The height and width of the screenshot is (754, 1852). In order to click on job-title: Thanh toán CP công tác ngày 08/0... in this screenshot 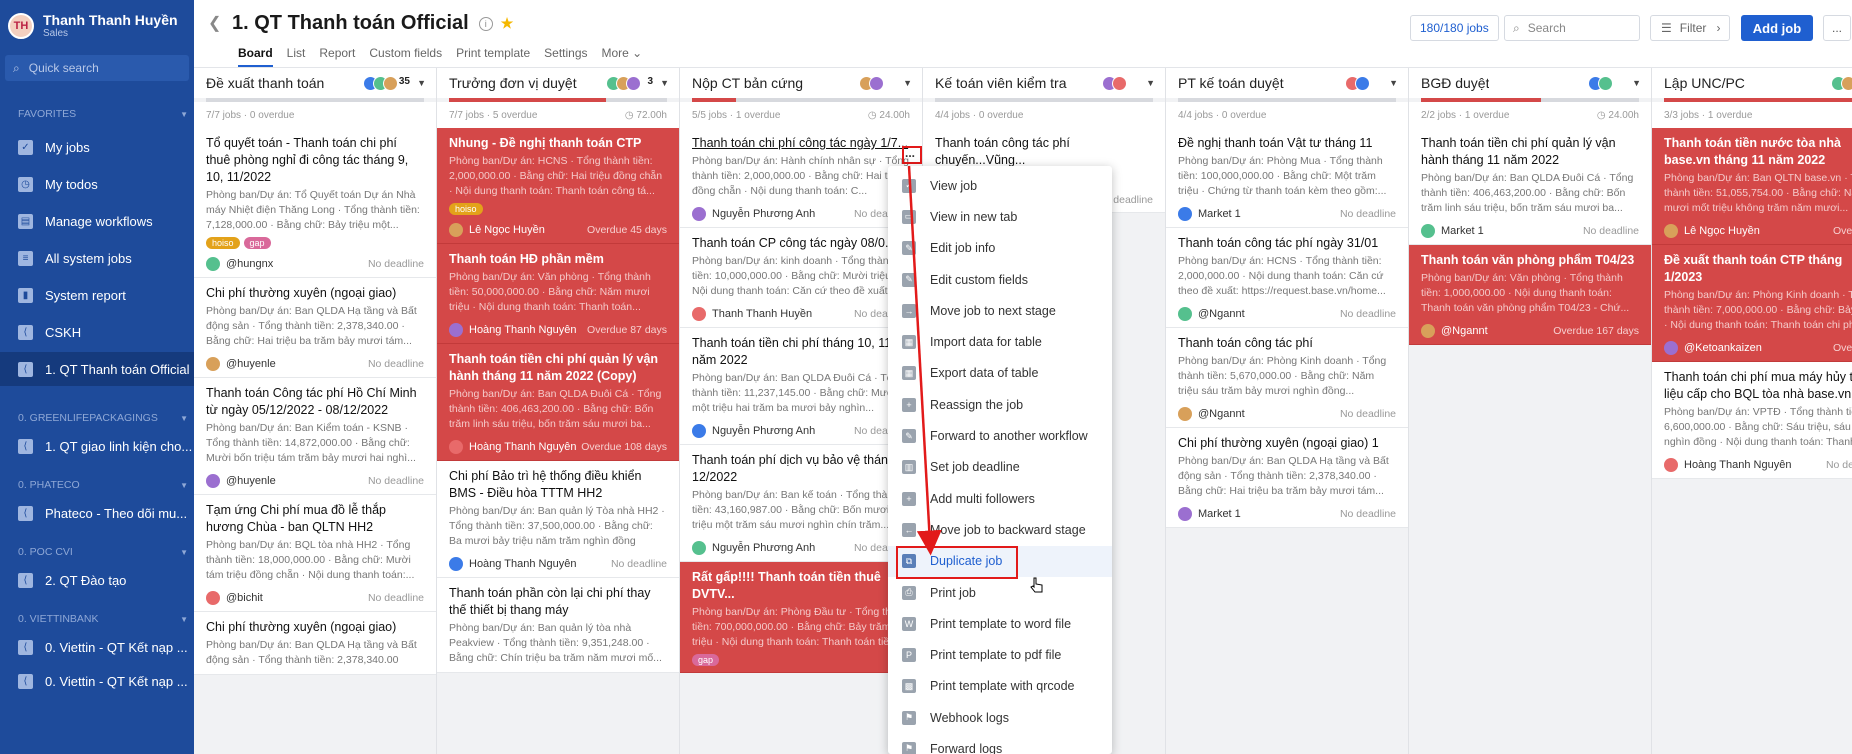, I will do `click(801, 243)`.